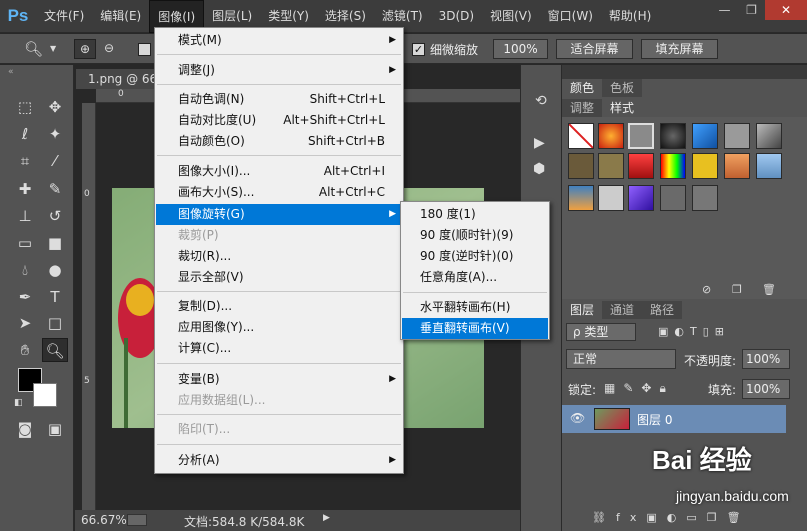  I want to click on zoom-level: 66.67%, so click(104, 520).